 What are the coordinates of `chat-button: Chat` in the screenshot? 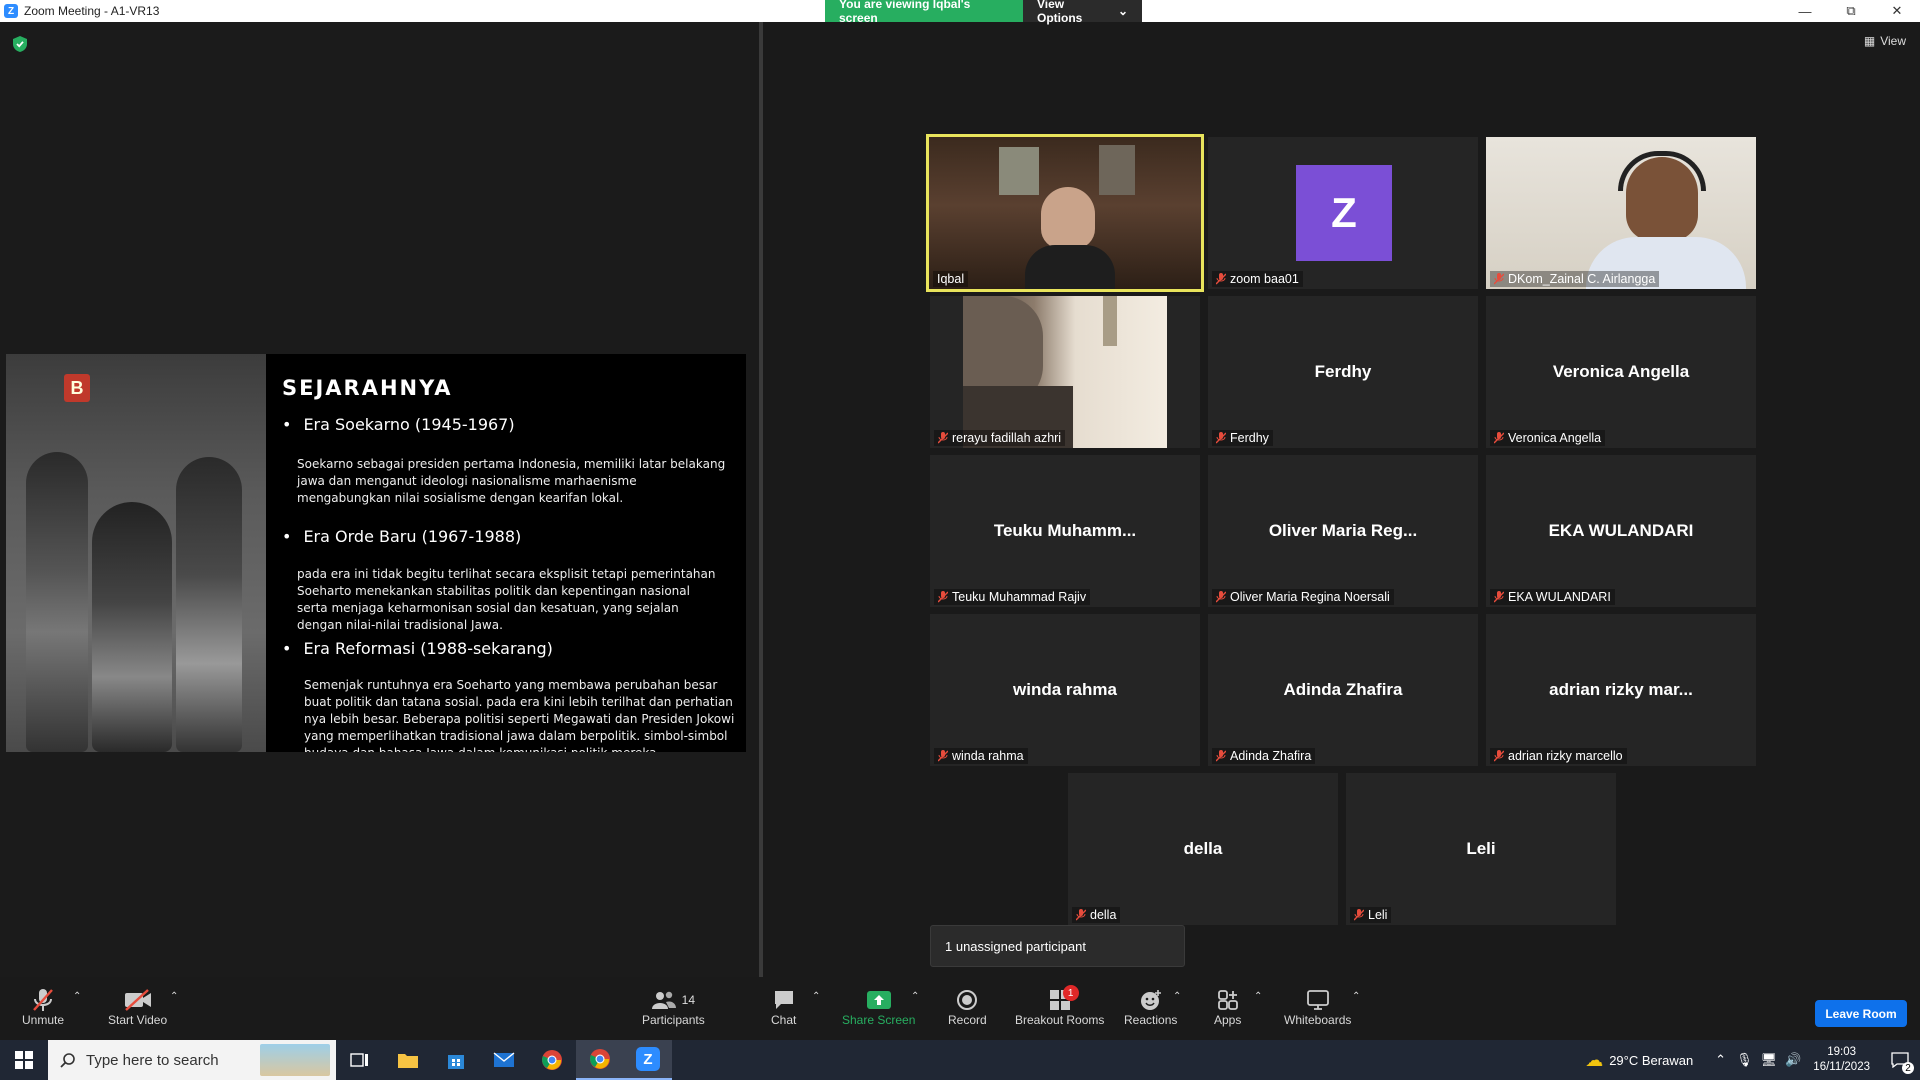 It's located at (783, 1007).